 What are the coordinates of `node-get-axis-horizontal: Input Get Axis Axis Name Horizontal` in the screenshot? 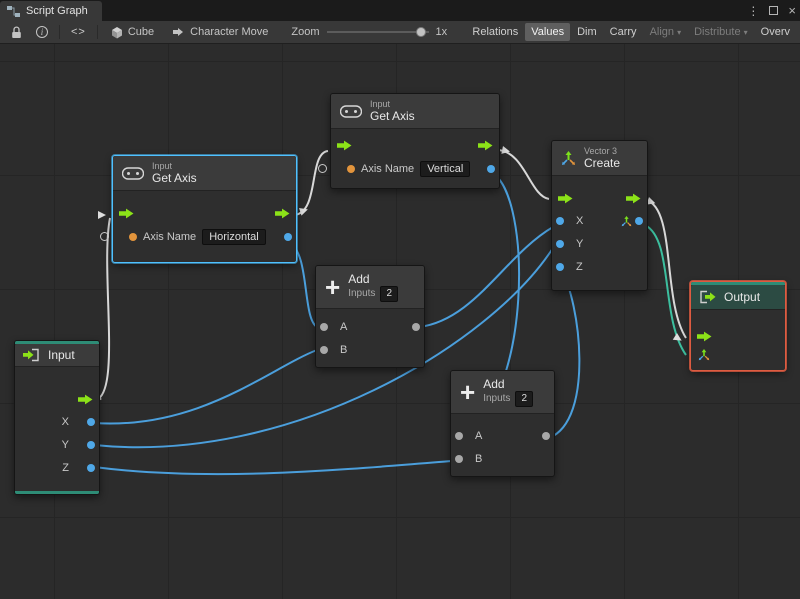 It's located at (198, 209).